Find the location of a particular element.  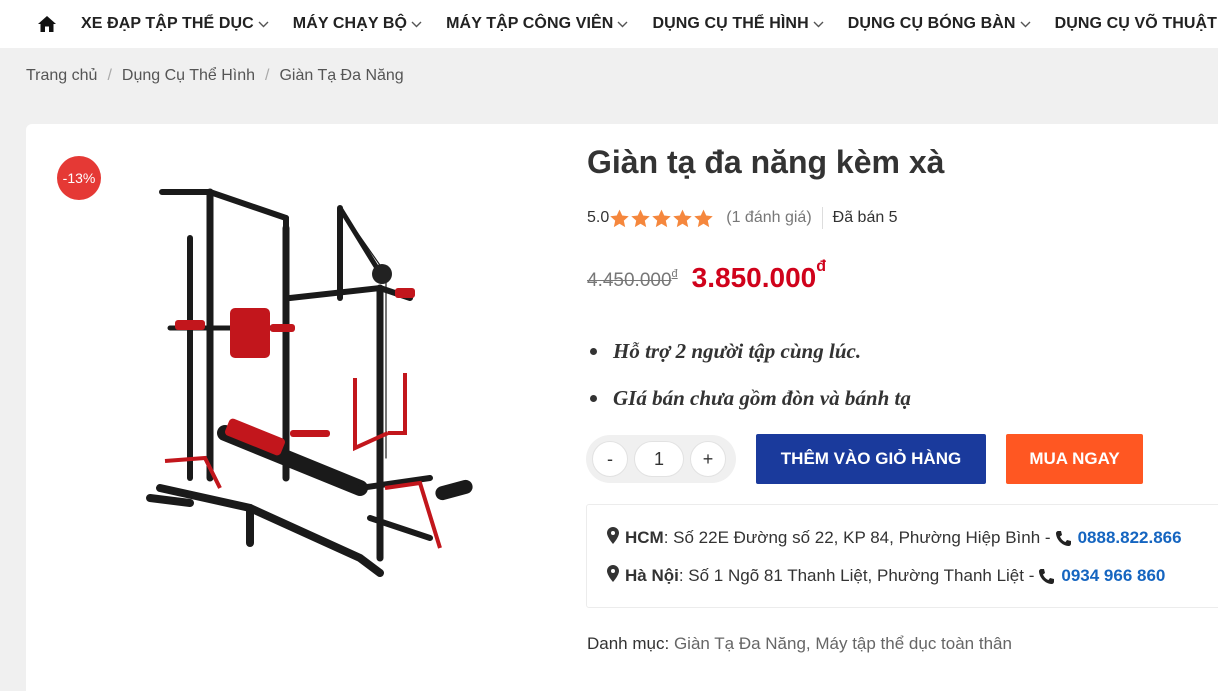

old-price-value: 4.450.000 is located at coordinates (629, 280).